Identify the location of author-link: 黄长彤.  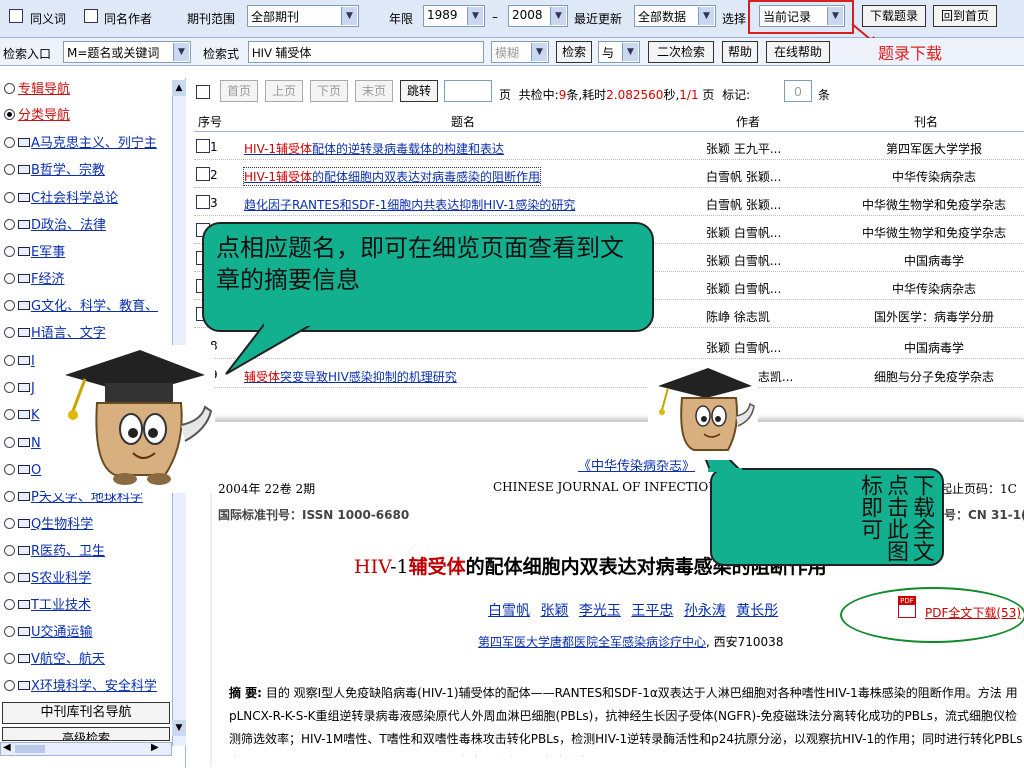
(757, 611).